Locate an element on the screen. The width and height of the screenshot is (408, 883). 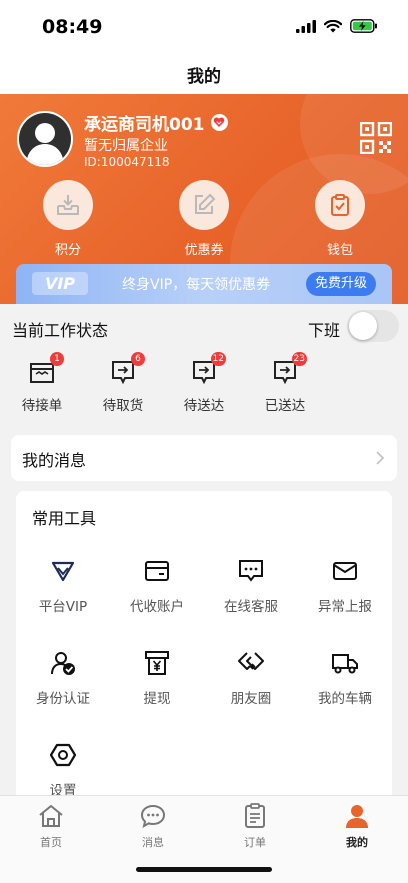
user-id: ID:100047118 is located at coordinates (127, 162).